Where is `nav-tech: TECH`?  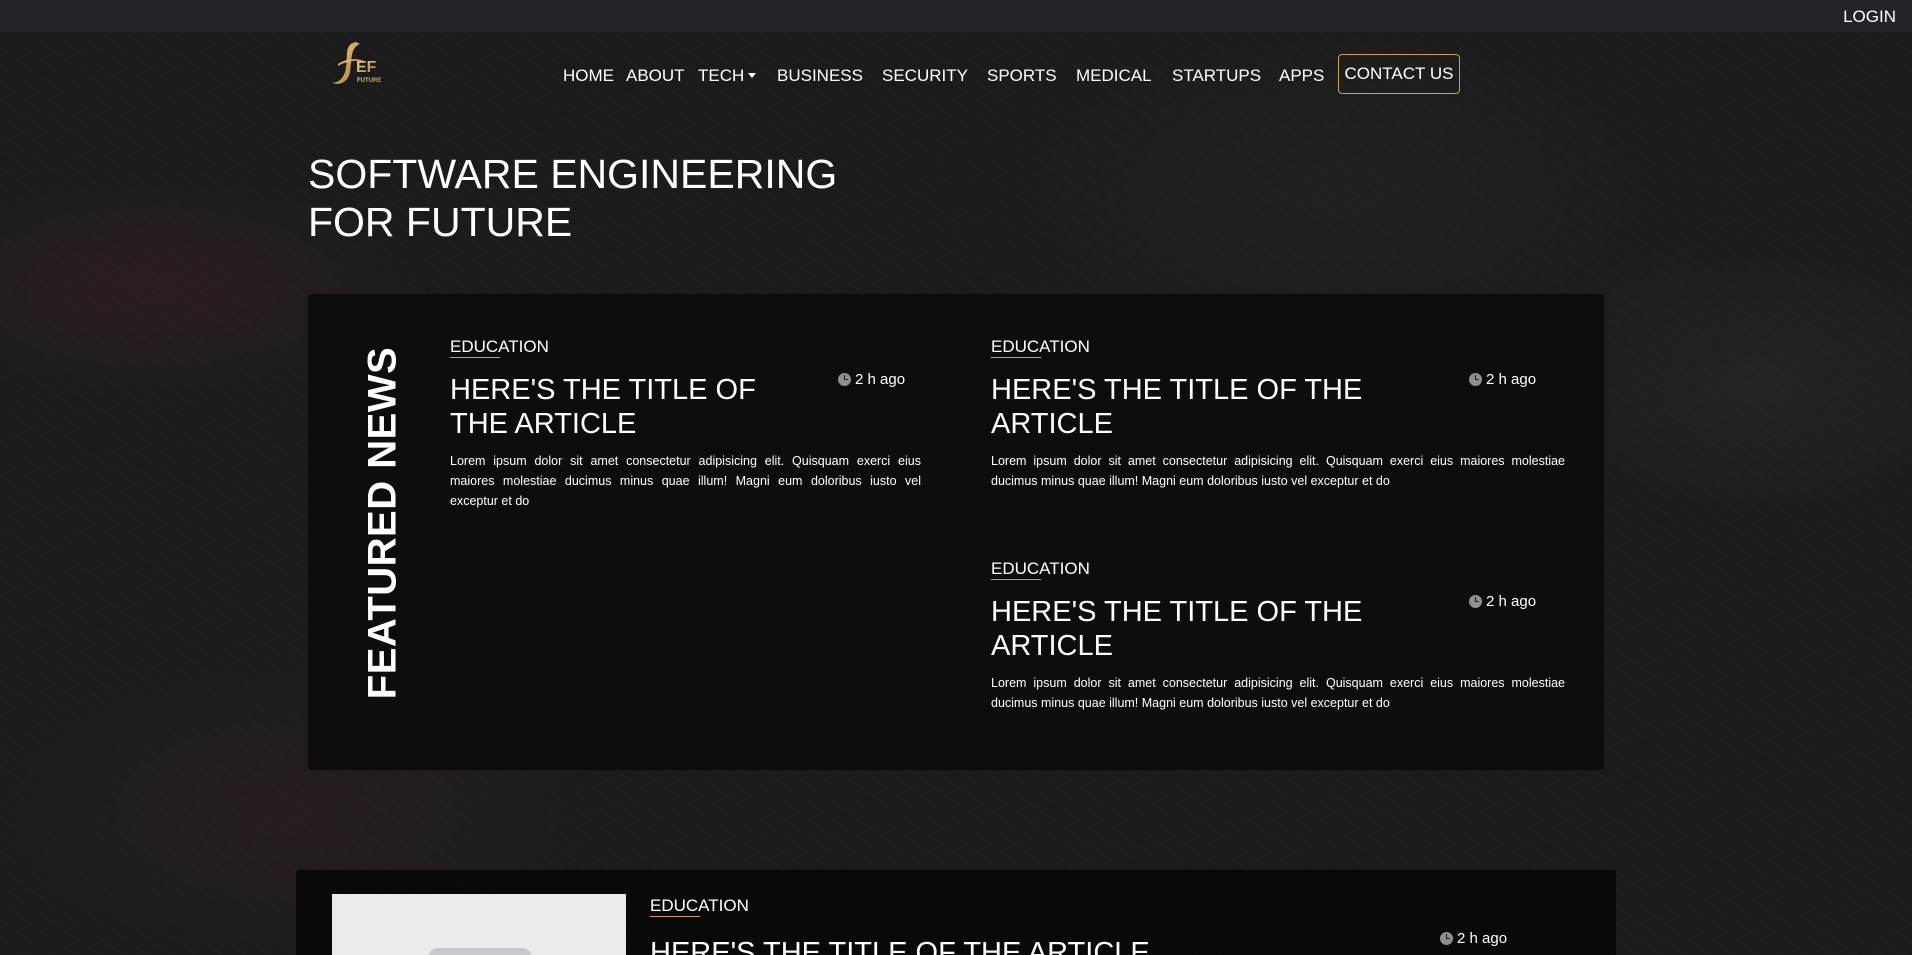 nav-tech: TECH is located at coordinates (727, 76).